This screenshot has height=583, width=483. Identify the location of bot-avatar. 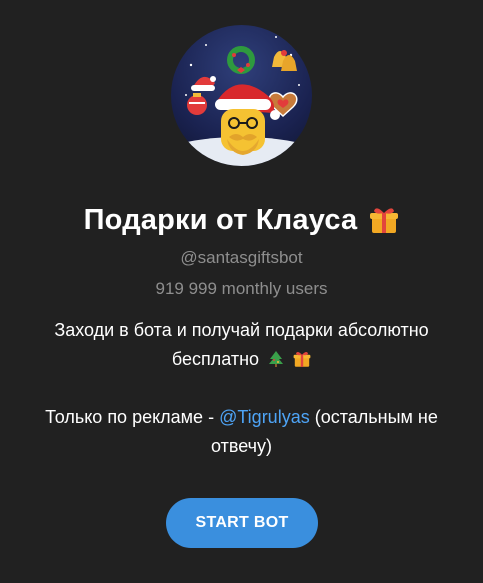
(241, 95).